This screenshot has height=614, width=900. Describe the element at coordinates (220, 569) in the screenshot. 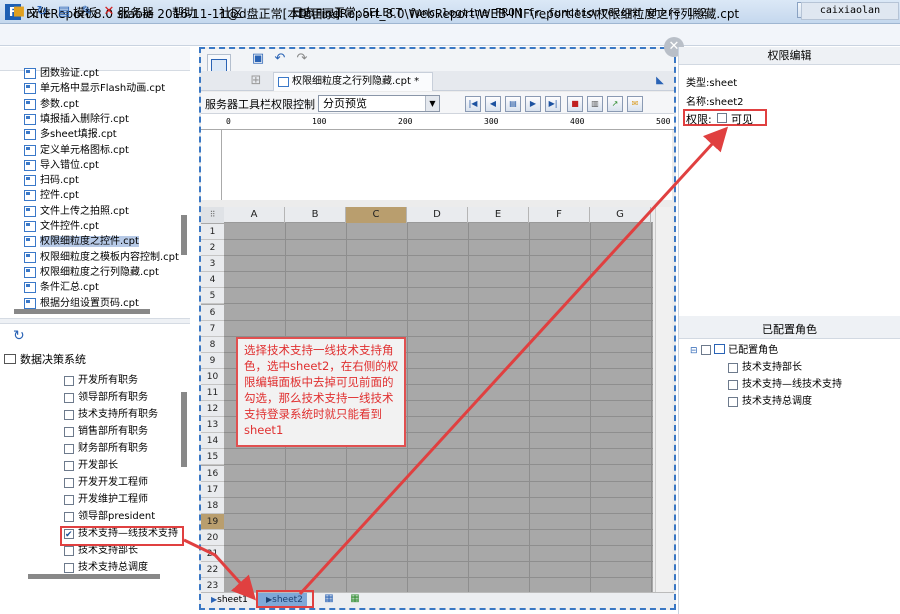

I see `arrow-role-to-sheet` at that location.